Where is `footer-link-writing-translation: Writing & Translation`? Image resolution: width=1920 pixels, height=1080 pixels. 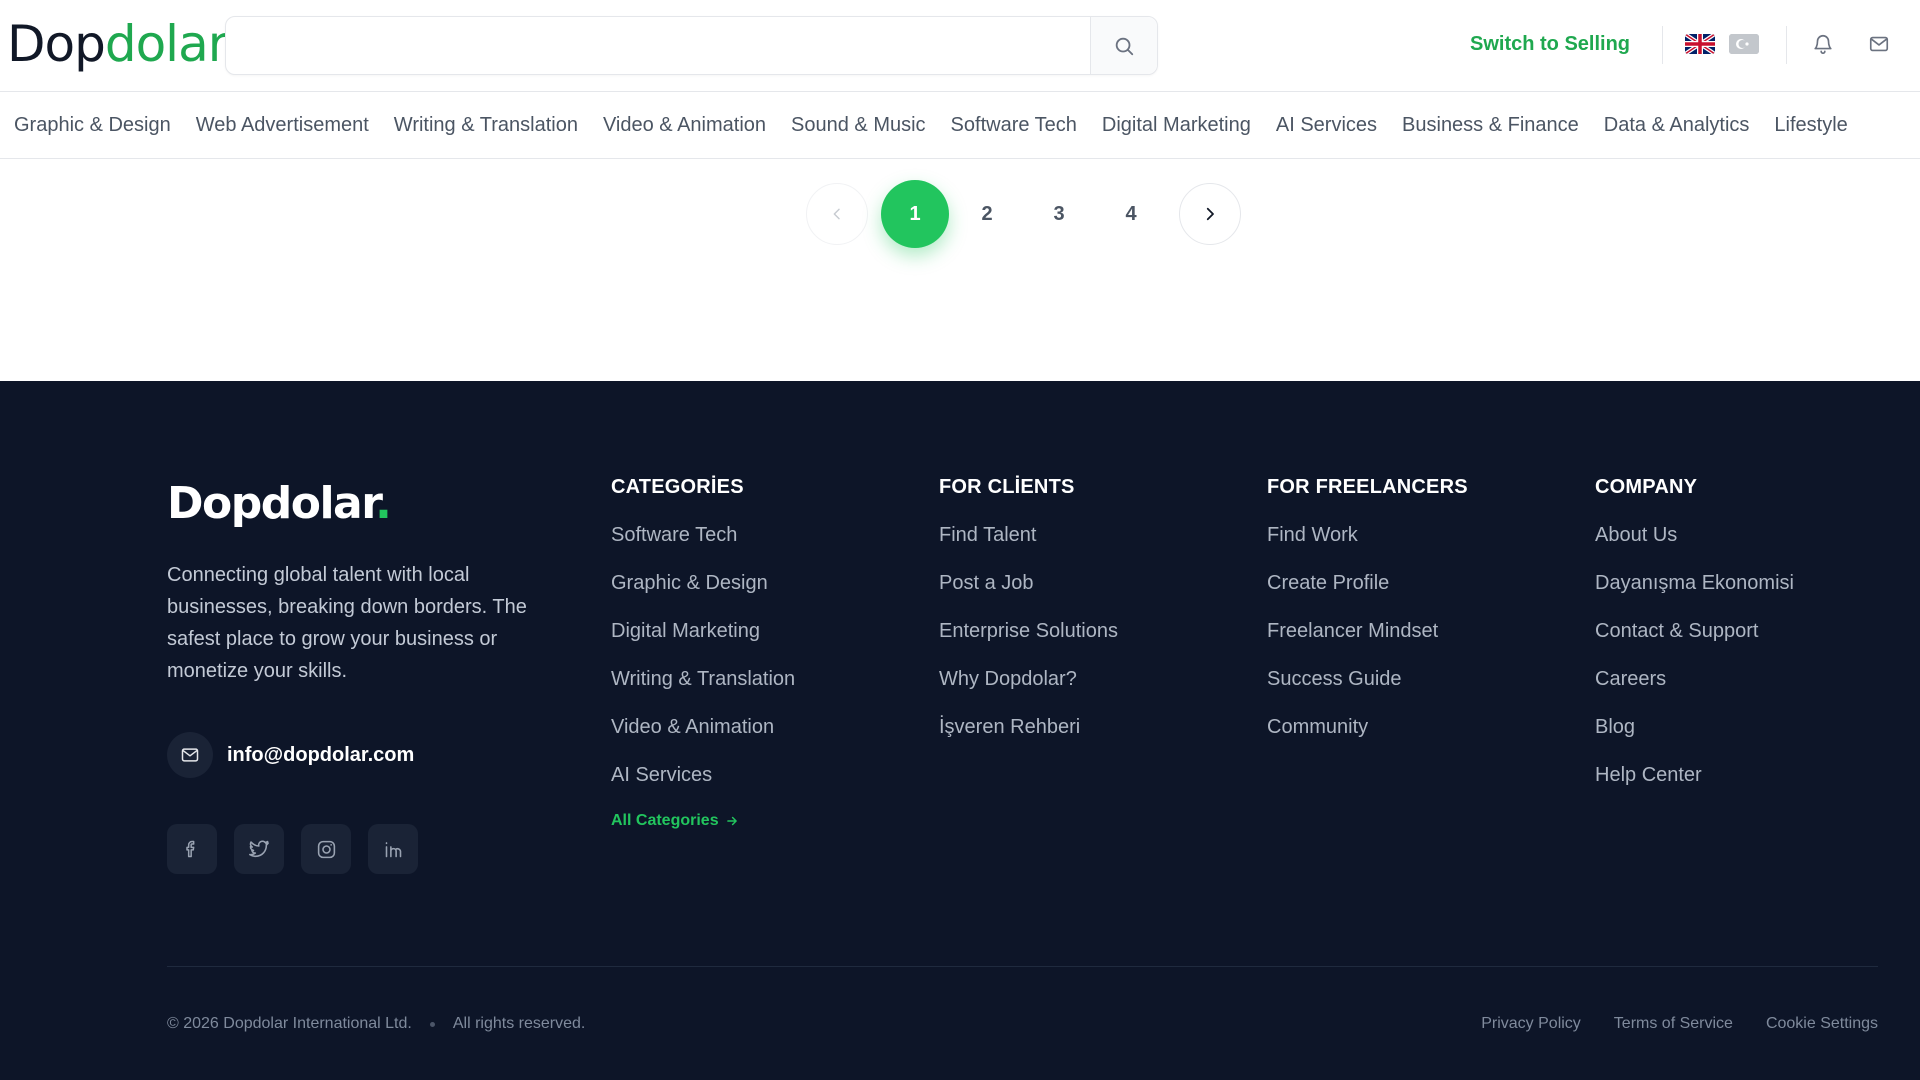
footer-link-writing-translation: Writing & Translation is located at coordinates (703, 679).